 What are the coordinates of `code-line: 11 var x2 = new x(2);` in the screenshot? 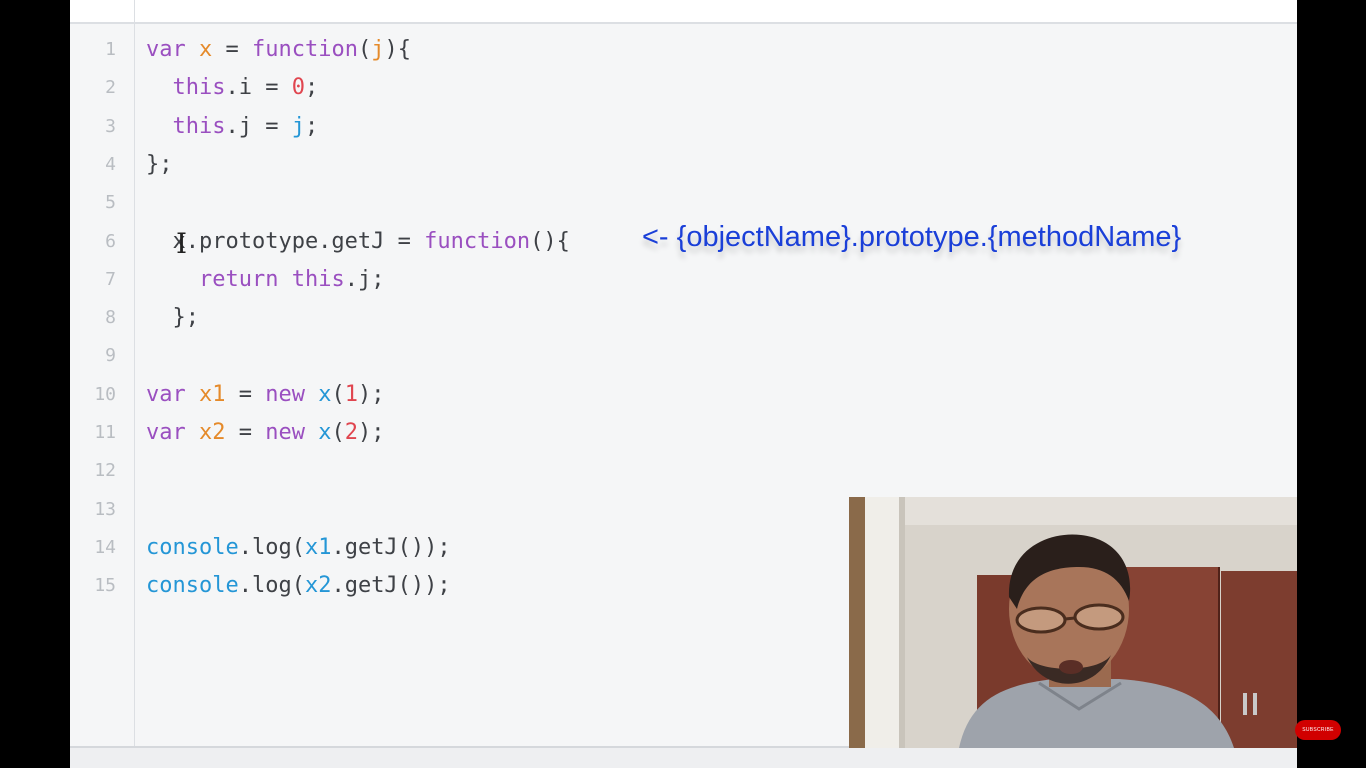 It's located at (683, 433).